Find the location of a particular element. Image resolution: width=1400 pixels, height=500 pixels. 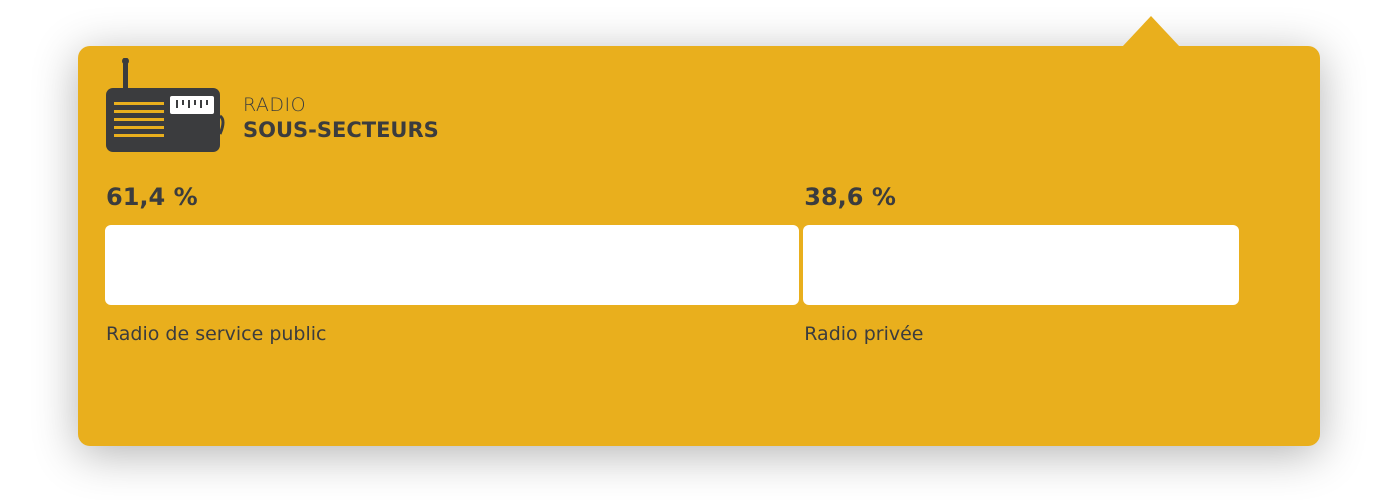

value-label-public: 61,4 % is located at coordinates (152, 197).